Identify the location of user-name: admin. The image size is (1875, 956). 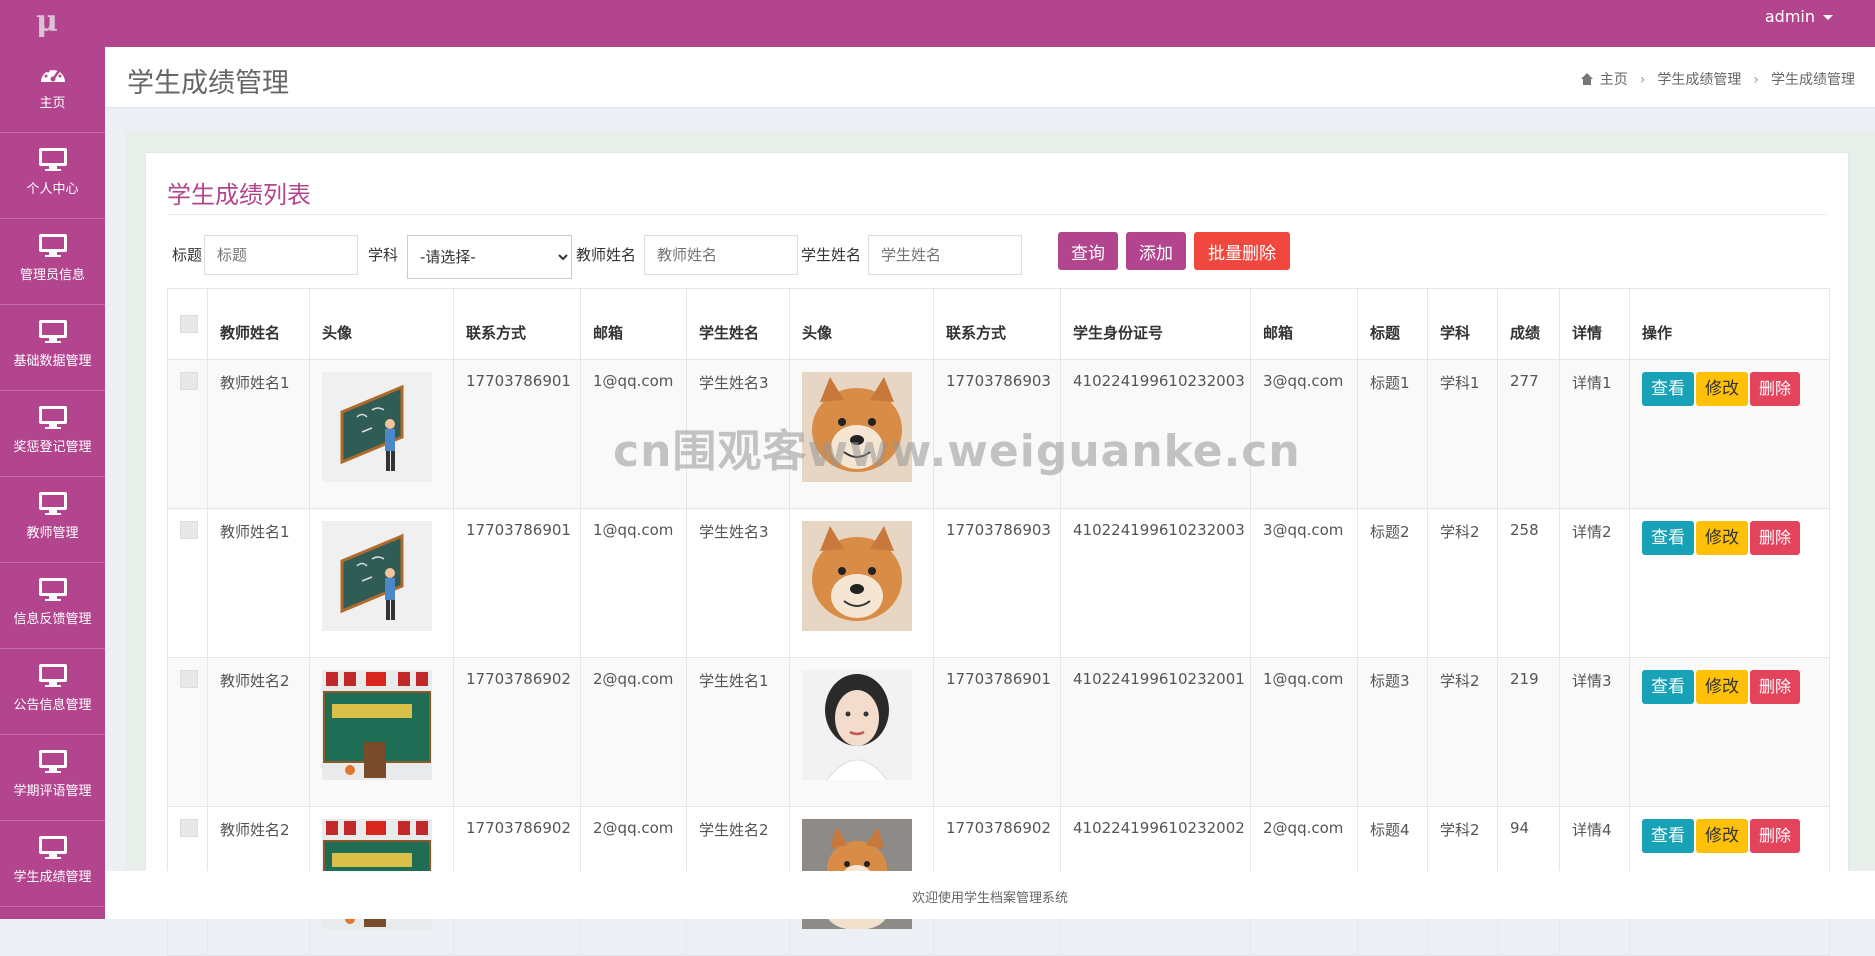
(1789, 16).